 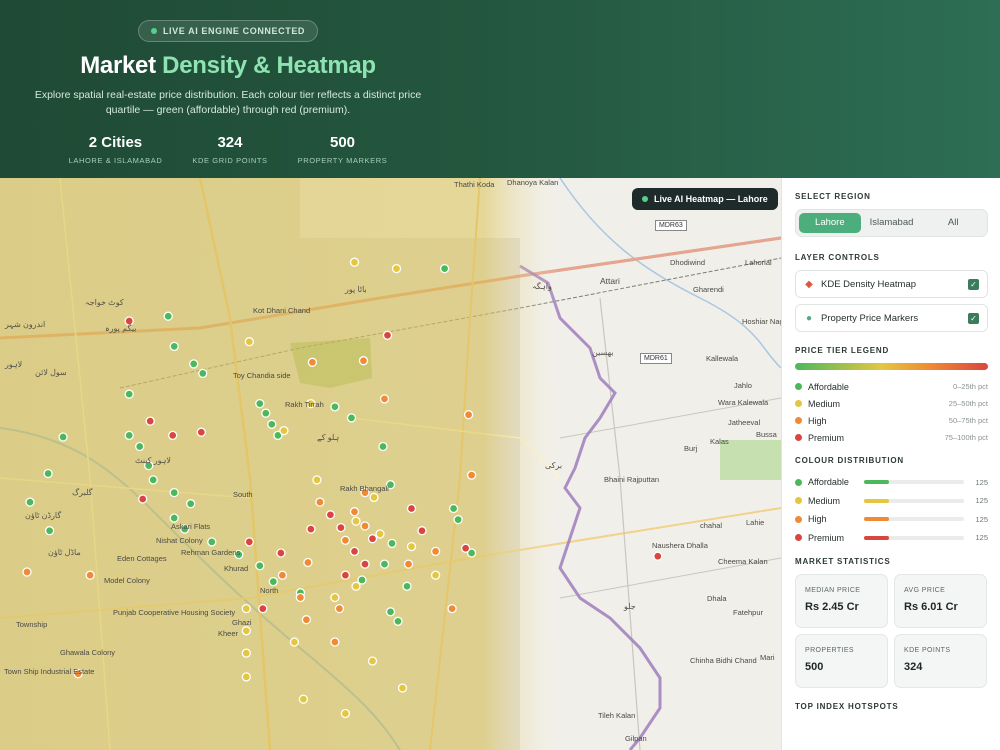 I want to click on layer-toggle-heatmap: ◆ KDE Density Heatmap ✓, so click(x=891, y=284).